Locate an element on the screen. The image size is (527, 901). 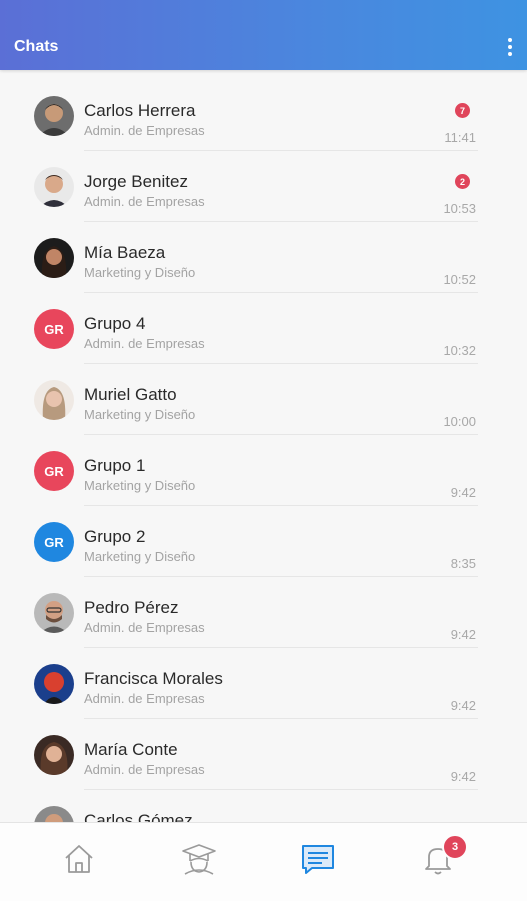
app-header: Chats is located at coordinates (263, 35).